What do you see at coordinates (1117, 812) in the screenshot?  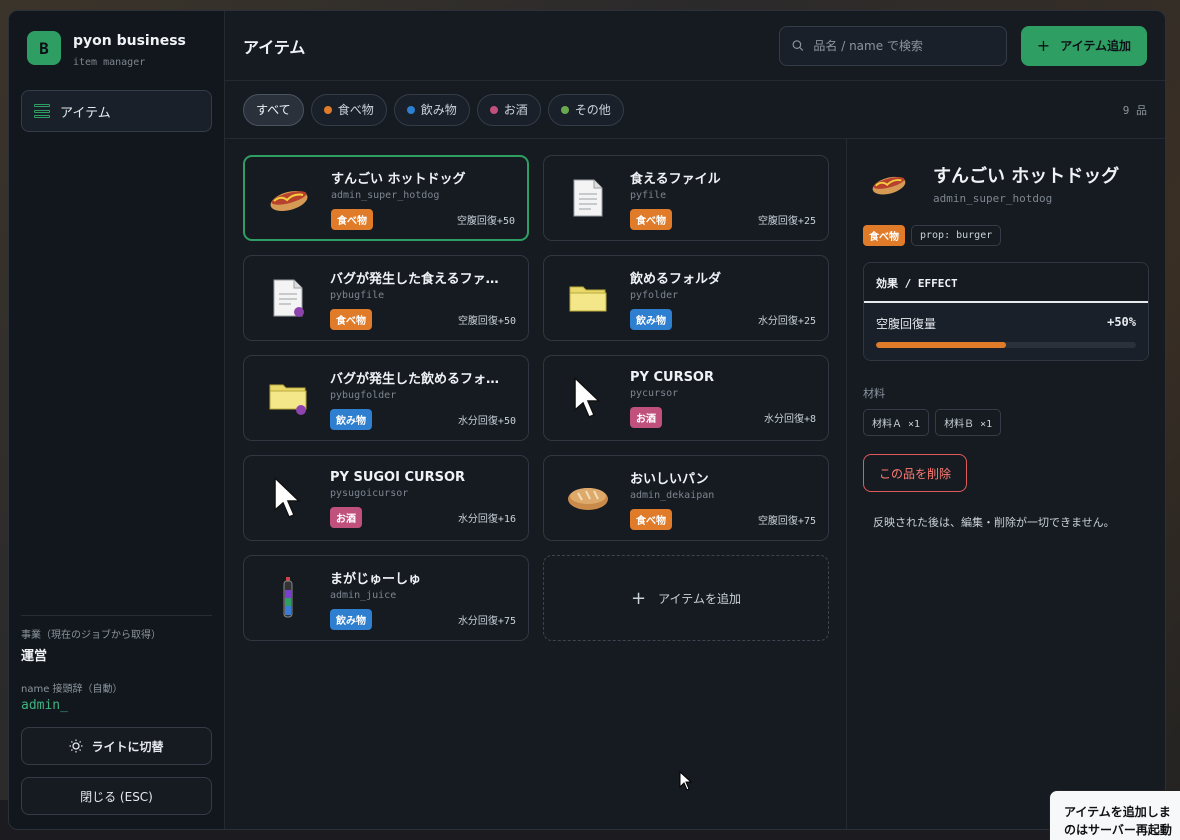 I see `toast-line: アイテムを追加しま` at bounding box center [1117, 812].